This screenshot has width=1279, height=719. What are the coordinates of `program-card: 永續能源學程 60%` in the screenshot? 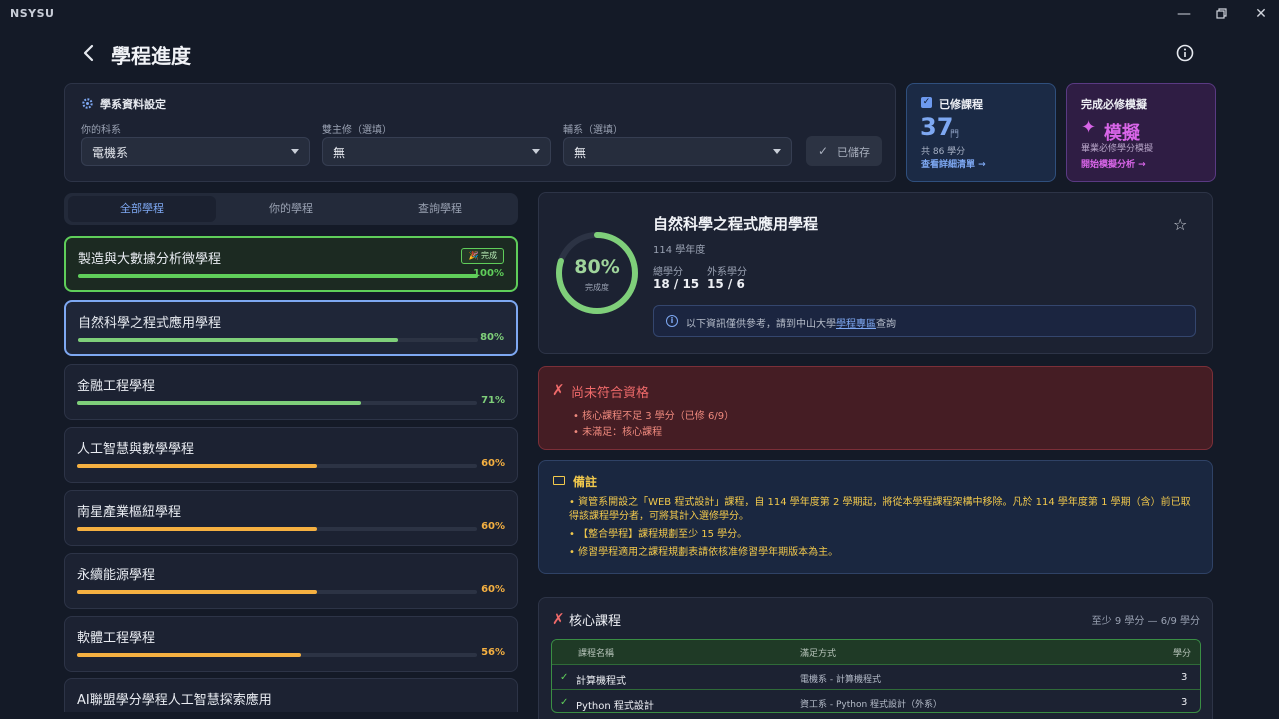 It's located at (291, 581).